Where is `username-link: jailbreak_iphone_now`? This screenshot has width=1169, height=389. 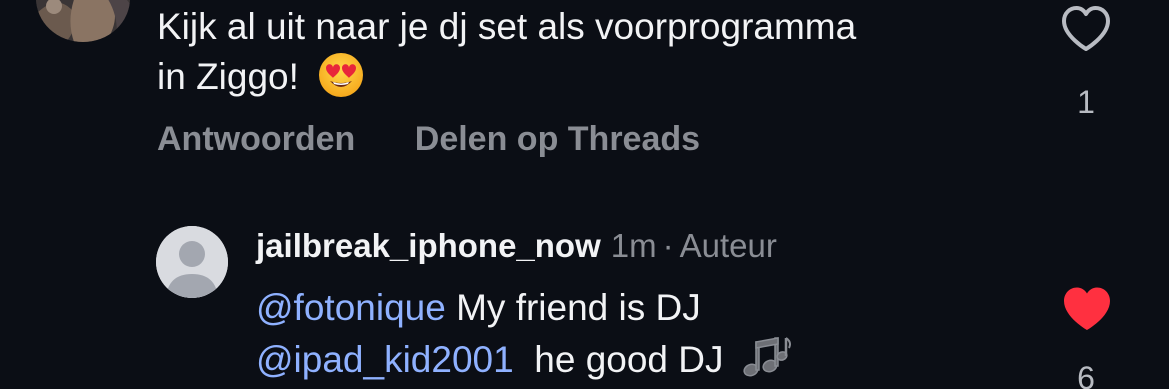
username-link: jailbreak_iphone_now is located at coordinates (428, 245).